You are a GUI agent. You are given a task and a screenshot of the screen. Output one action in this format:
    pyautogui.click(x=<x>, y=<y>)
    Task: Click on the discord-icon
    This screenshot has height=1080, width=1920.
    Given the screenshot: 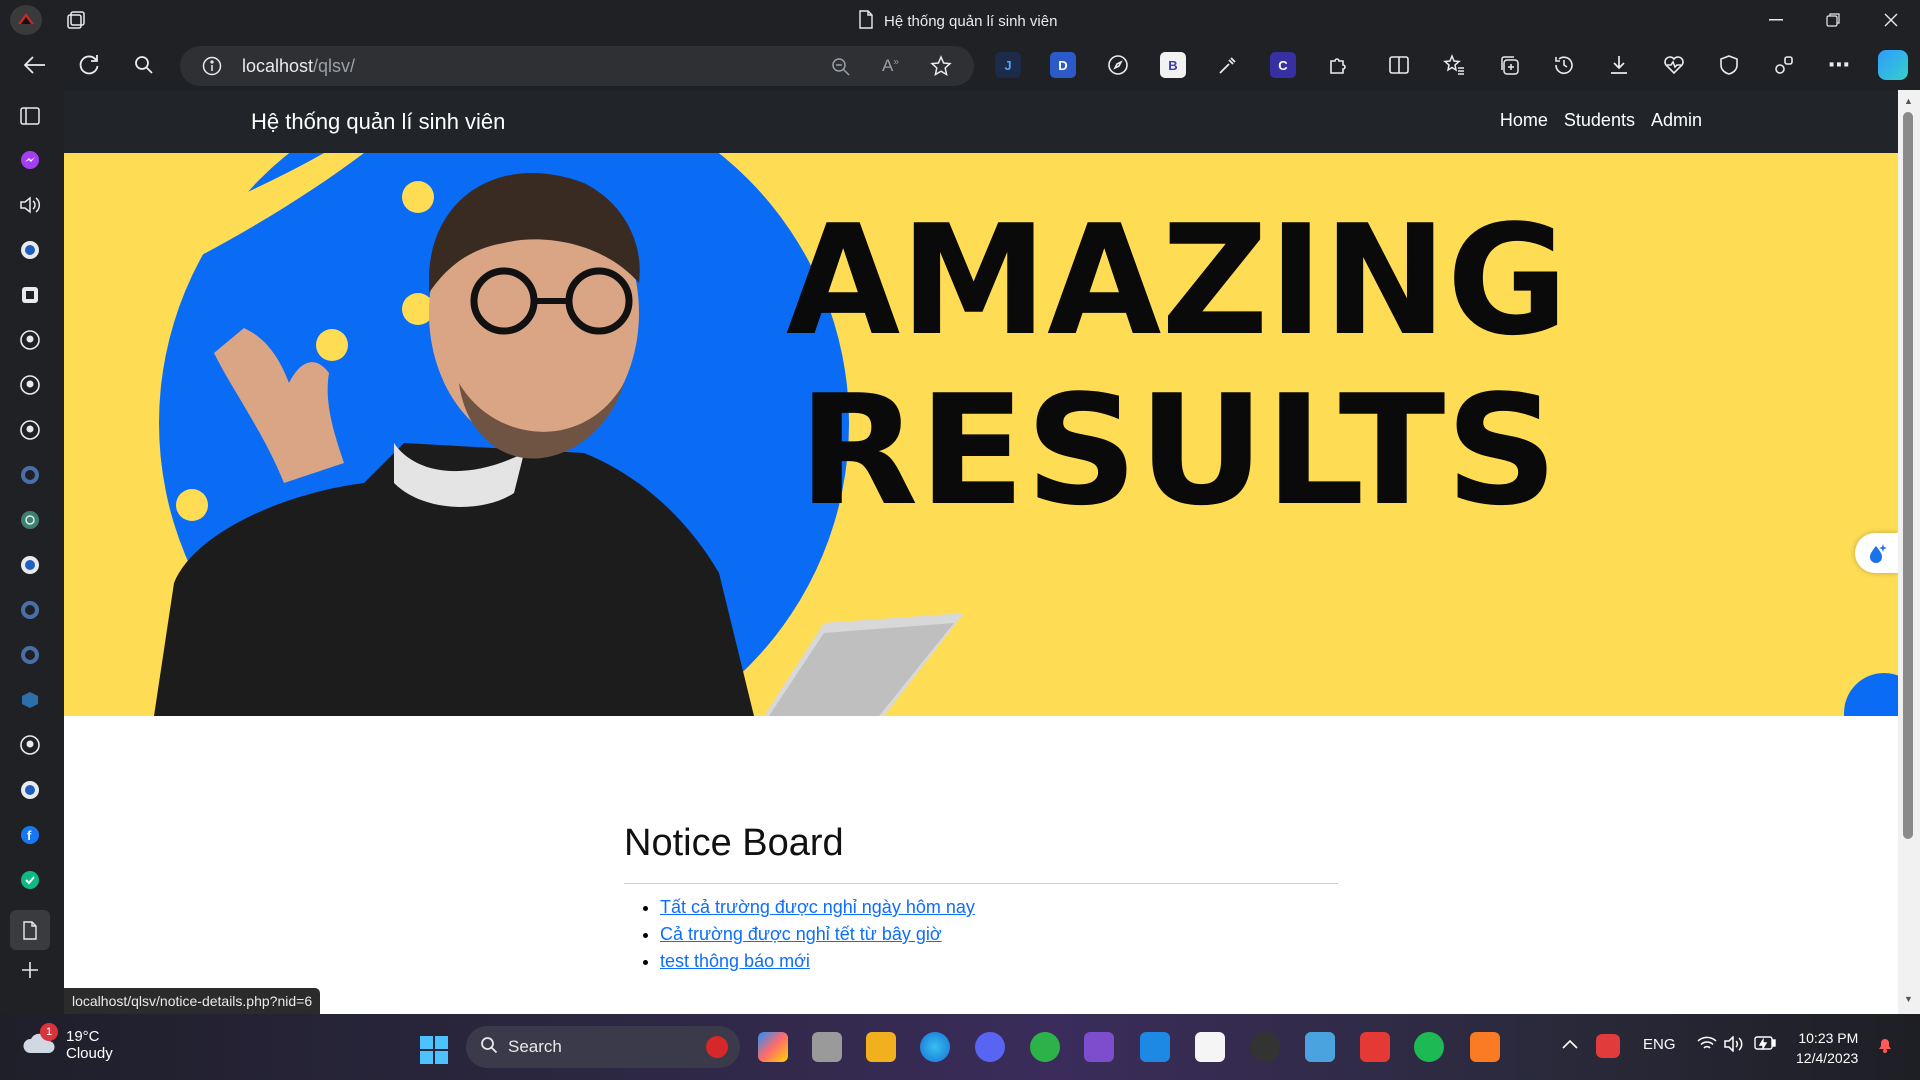 What is the action you would take?
    pyautogui.click(x=990, y=1047)
    